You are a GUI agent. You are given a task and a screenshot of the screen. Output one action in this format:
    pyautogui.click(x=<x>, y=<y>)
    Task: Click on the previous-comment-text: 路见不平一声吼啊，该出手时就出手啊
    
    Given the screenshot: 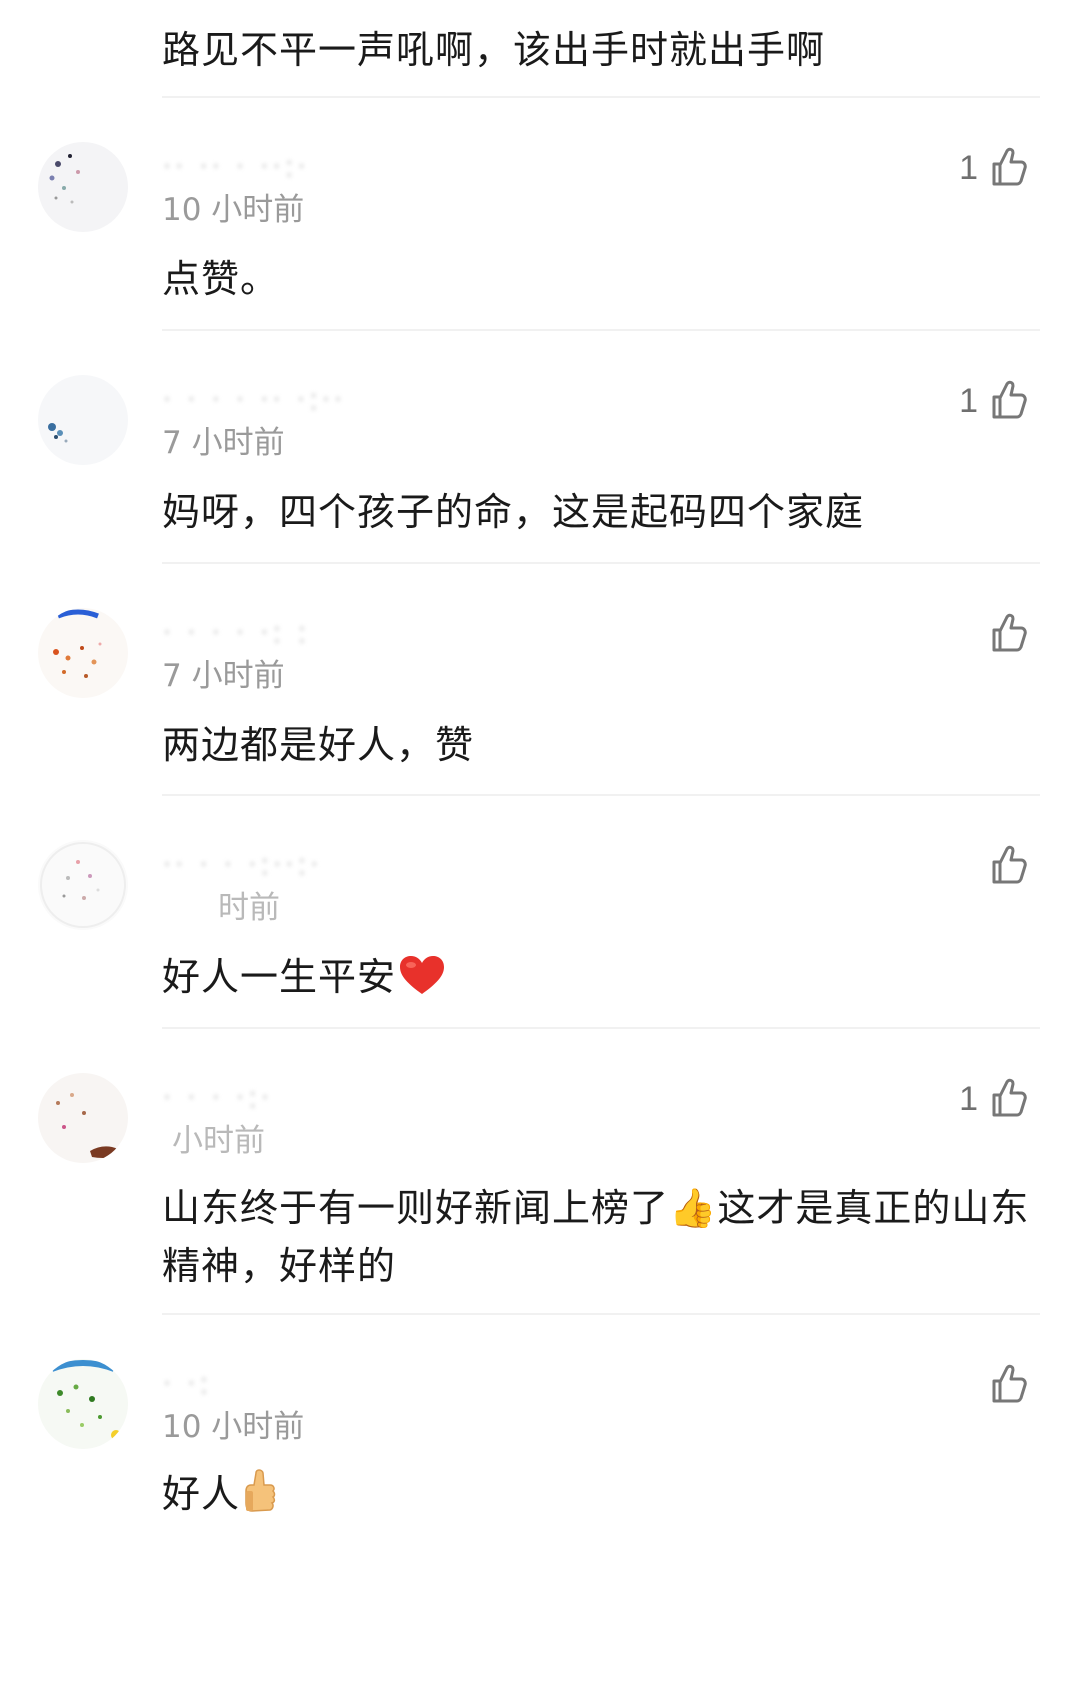 What is the action you would take?
    pyautogui.click(x=494, y=50)
    